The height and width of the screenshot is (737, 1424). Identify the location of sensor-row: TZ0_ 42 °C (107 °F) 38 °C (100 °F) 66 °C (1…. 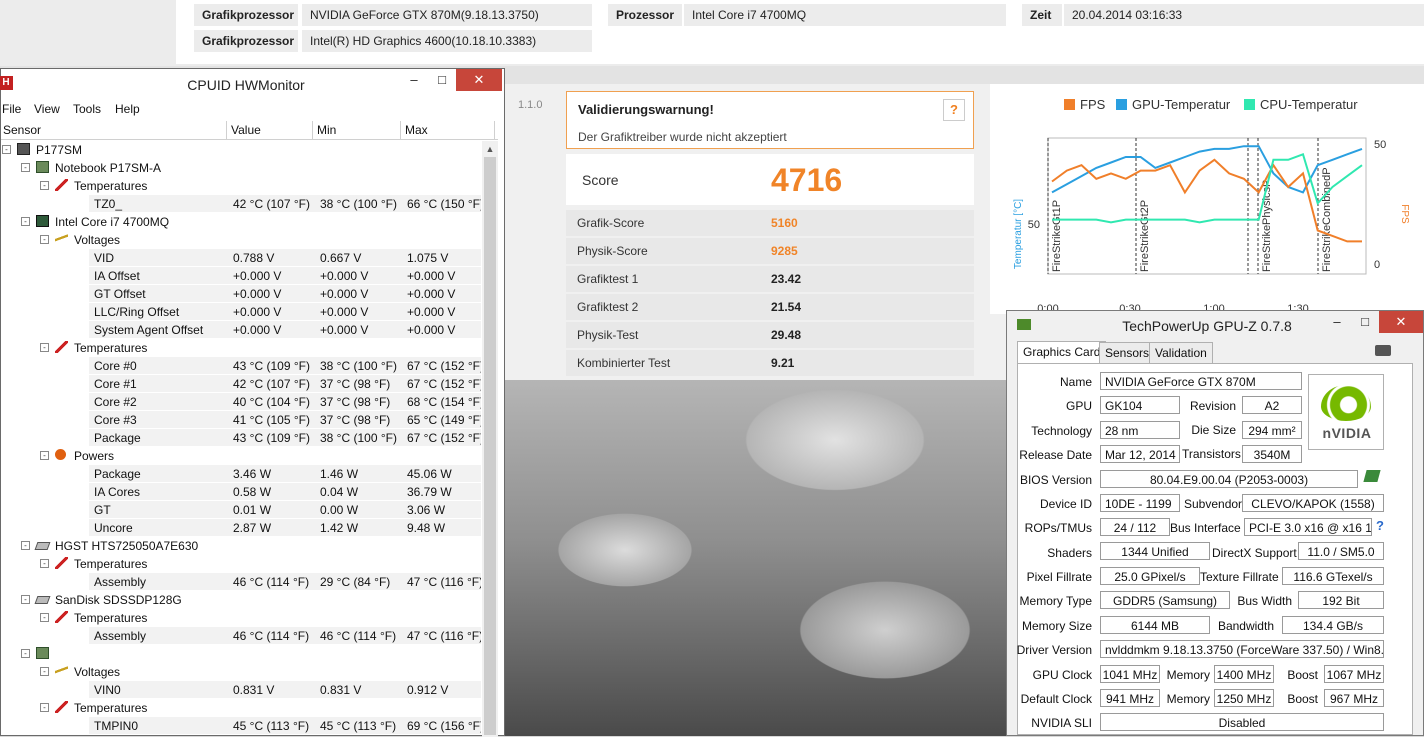
(241, 204).